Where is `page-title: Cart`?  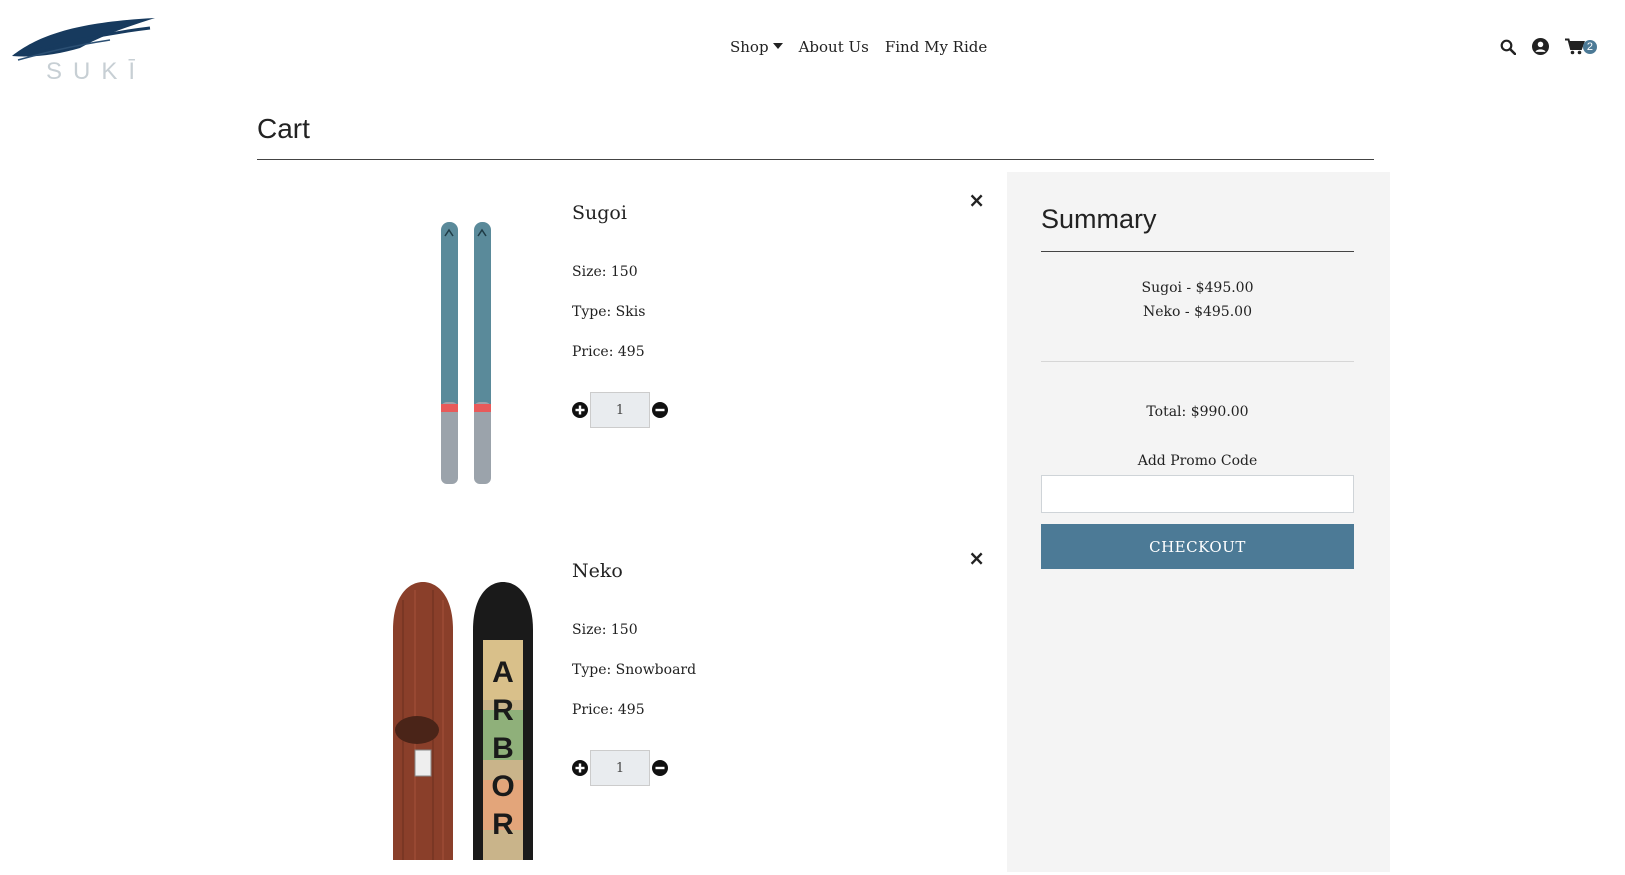 page-title: Cart is located at coordinates (283, 128).